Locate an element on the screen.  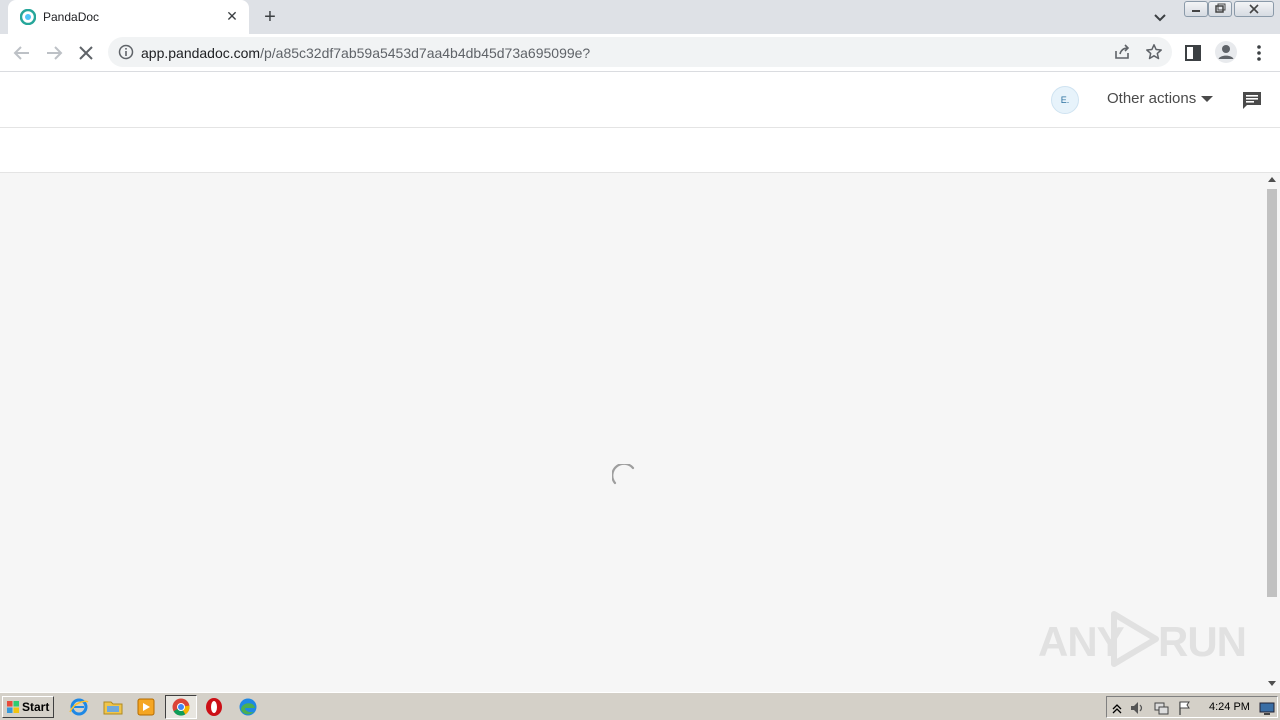
network-icon is located at coordinates (1161, 708).